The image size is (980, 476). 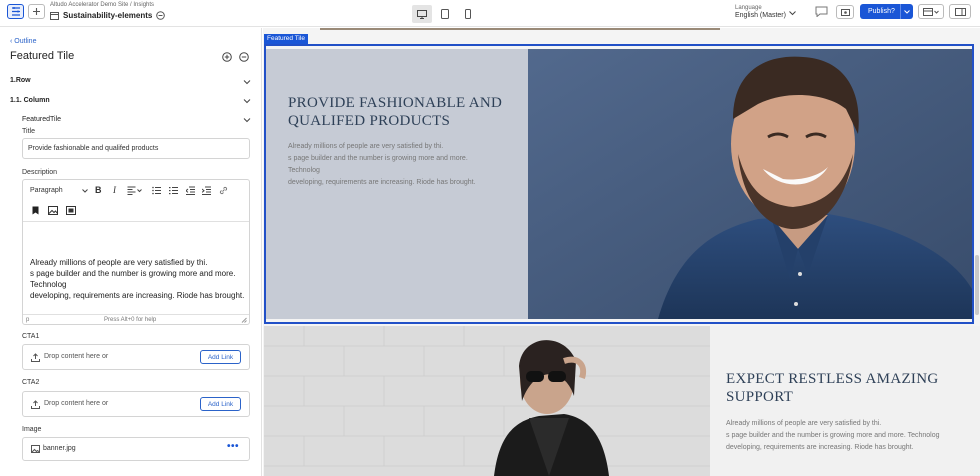 I want to click on resize-handle-icon, so click(x=244, y=320).